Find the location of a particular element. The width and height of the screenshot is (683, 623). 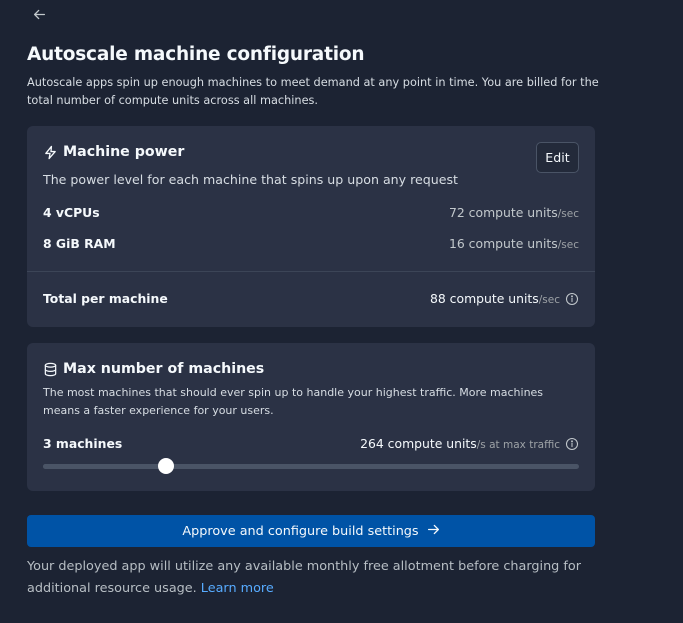

page-title: Autoscale machine configuration is located at coordinates (196, 54).